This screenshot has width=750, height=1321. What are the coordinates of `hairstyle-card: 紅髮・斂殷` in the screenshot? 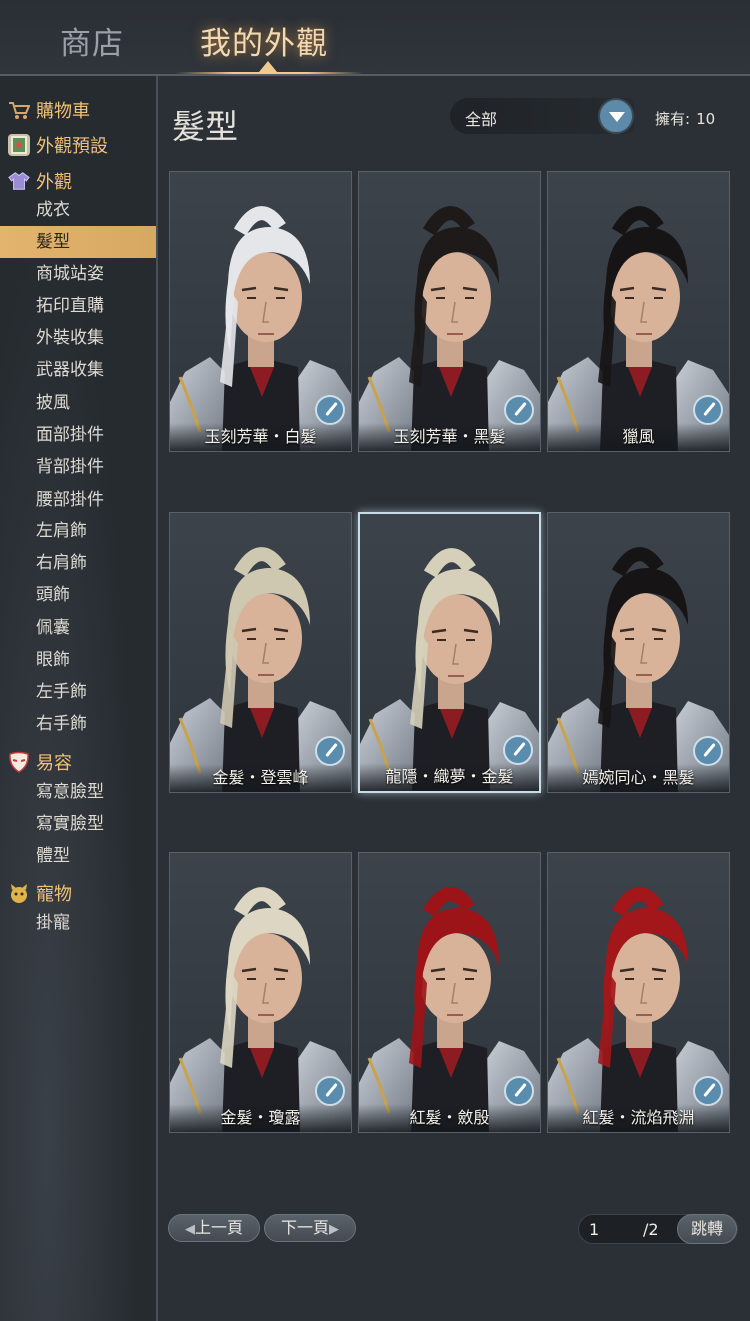 It's located at (449, 992).